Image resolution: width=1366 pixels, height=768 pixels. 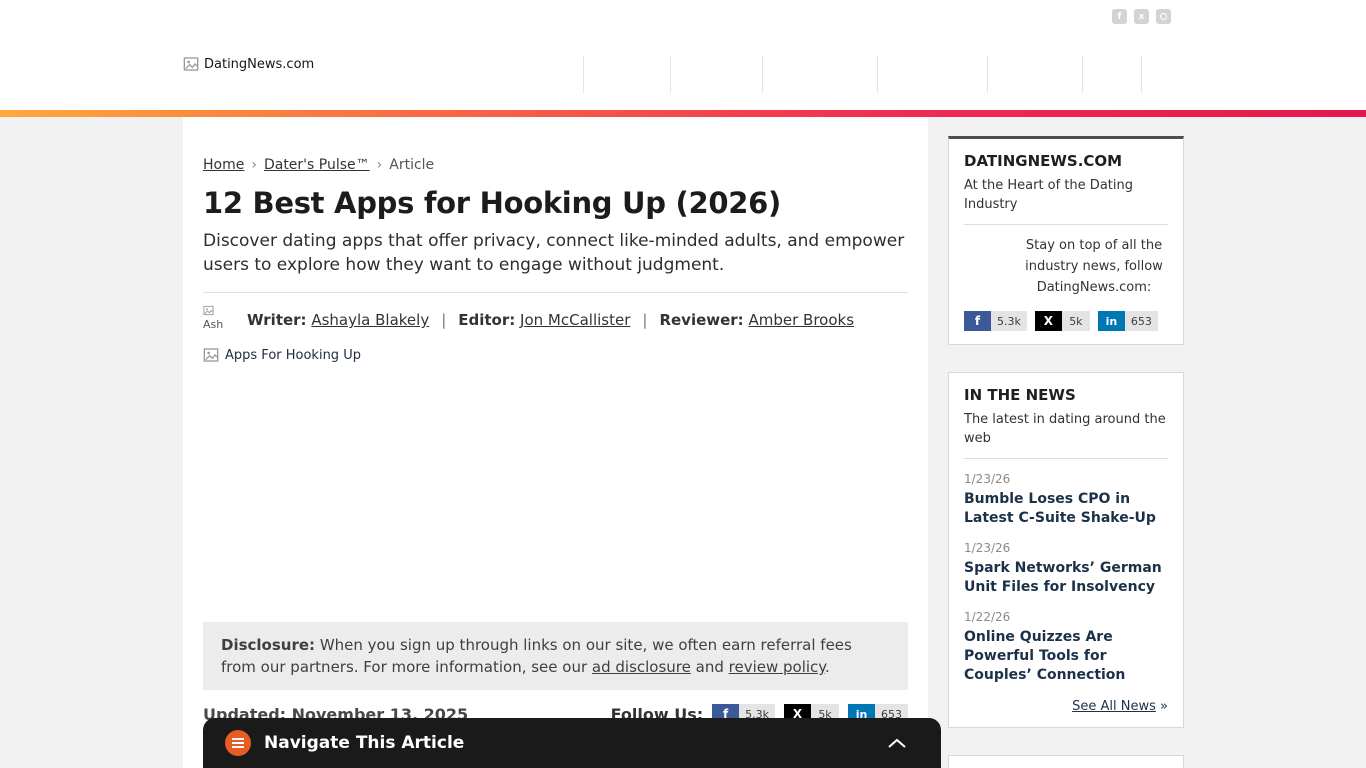 I want to click on news-date: 1/22/26, so click(x=987, y=617).